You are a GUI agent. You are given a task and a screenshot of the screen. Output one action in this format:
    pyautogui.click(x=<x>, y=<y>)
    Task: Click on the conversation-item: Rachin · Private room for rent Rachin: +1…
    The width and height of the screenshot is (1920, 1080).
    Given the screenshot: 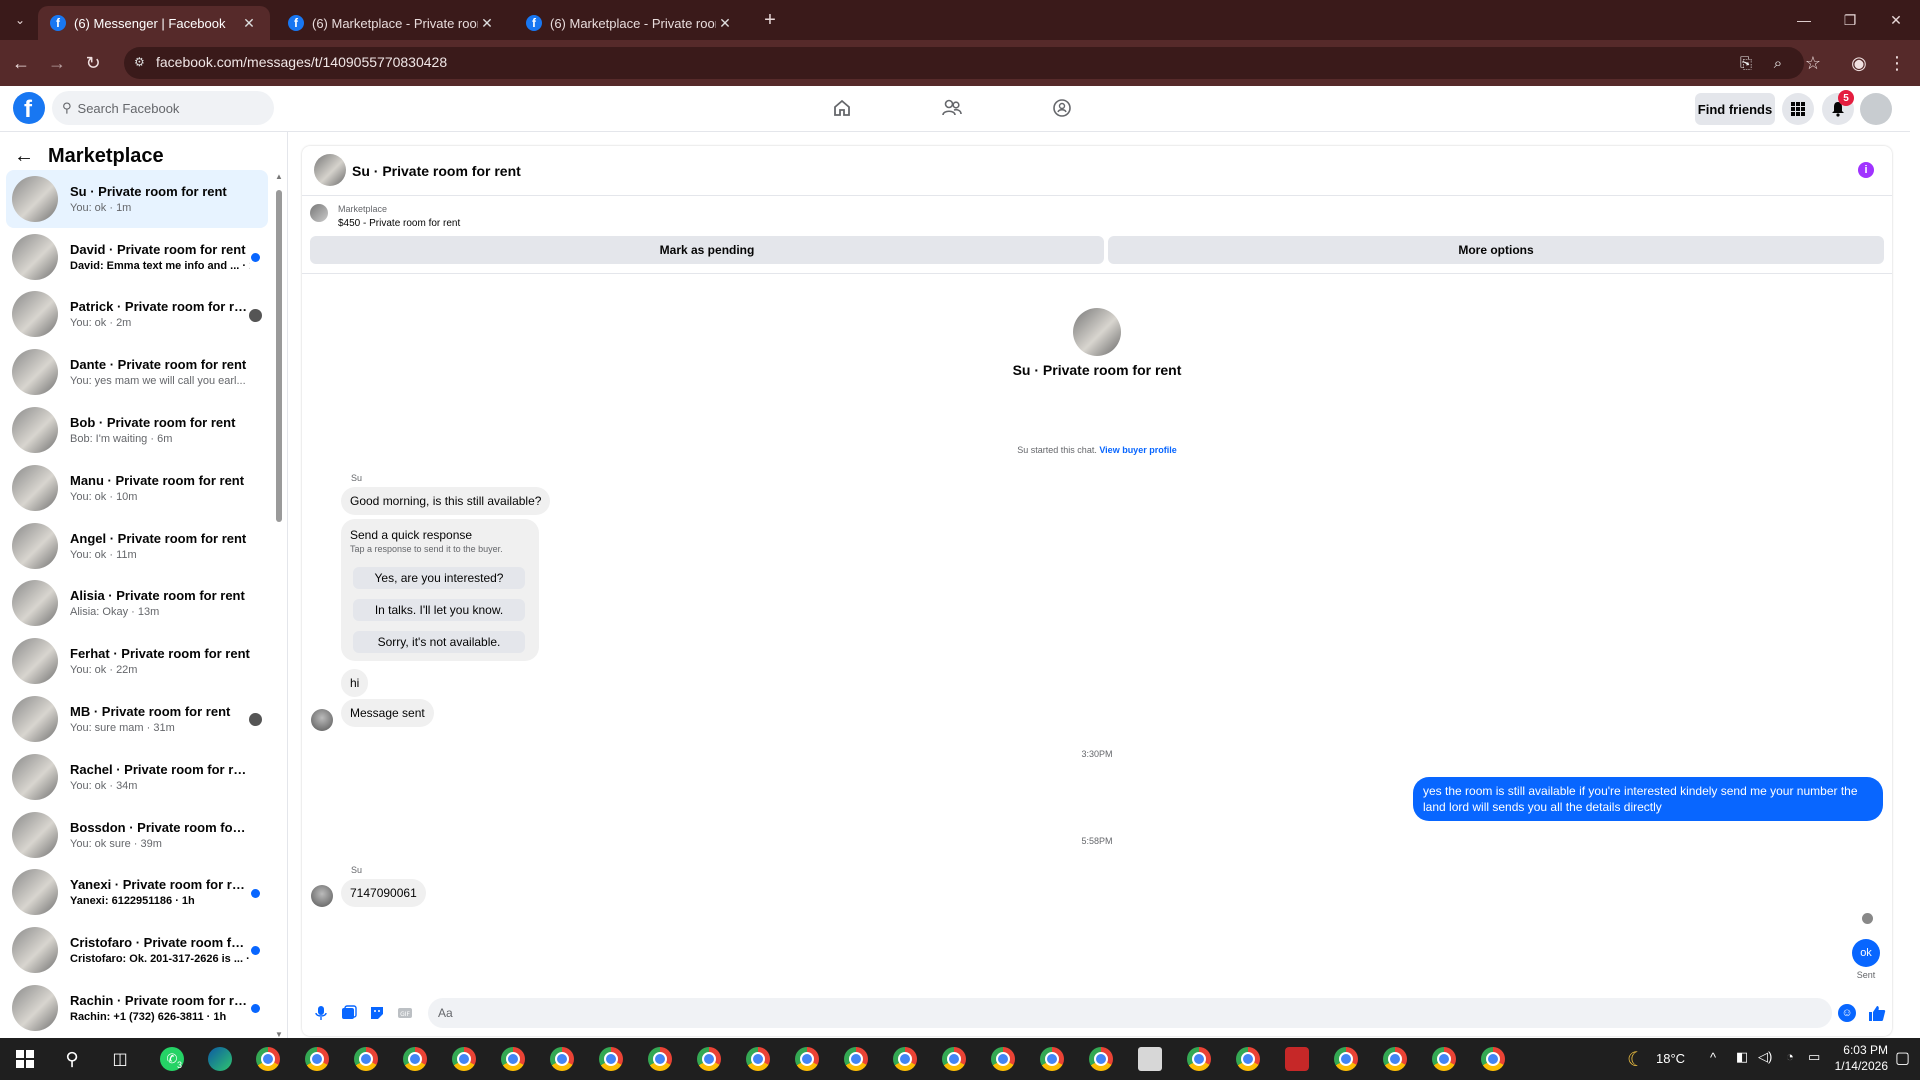 What is the action you would take?
    pyautogui.click(x=137, y=1008)
    